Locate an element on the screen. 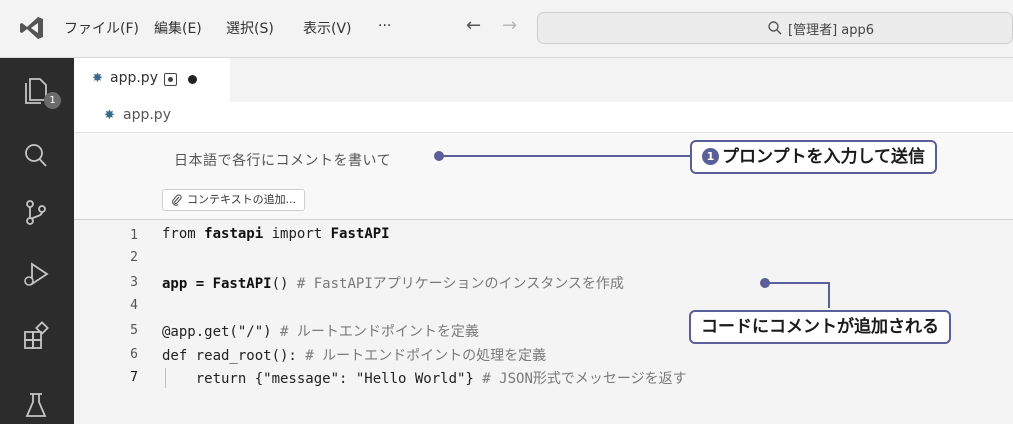 The width and height of the screenshot is (1013, 424). source-control-icon is located at coordinates (36, 212).